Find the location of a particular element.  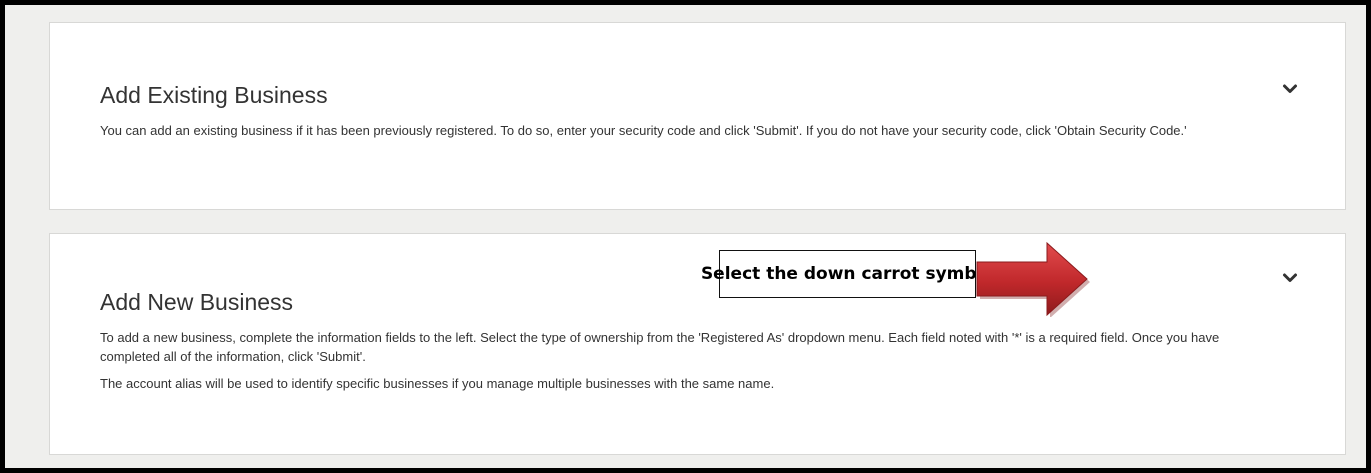

panel-title: Add Existing Business is located at coordinates (214, 95).